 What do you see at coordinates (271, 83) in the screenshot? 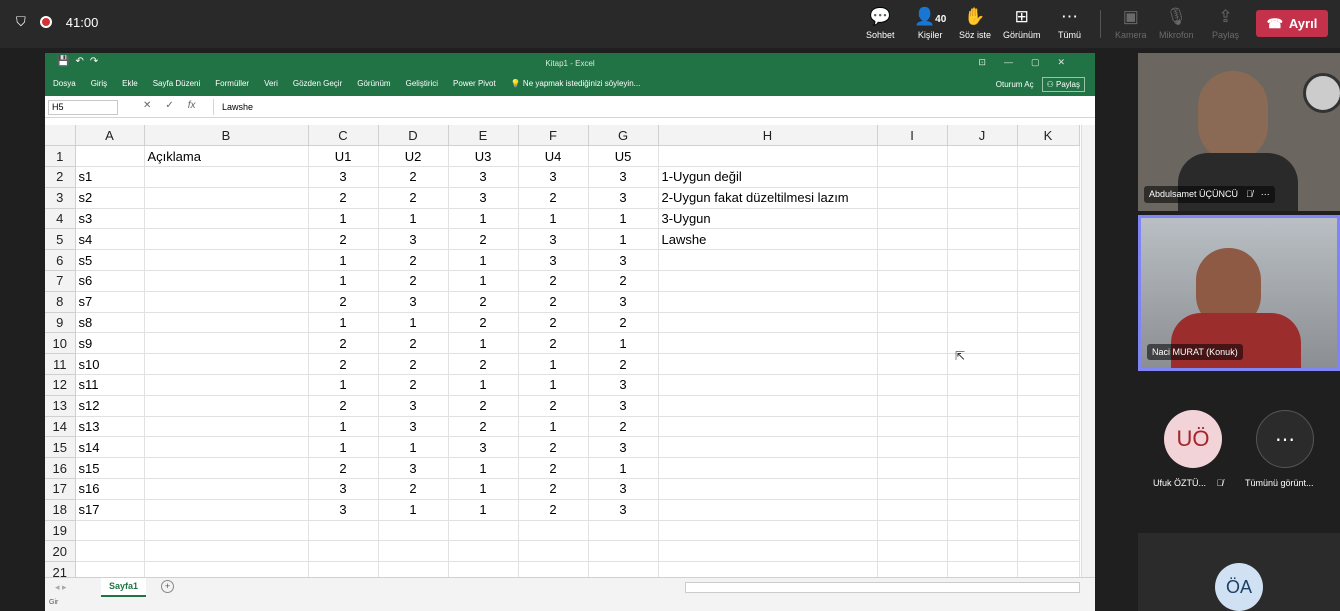
I see `ribbon-tab: Veri` at bounding box center [271, 83].